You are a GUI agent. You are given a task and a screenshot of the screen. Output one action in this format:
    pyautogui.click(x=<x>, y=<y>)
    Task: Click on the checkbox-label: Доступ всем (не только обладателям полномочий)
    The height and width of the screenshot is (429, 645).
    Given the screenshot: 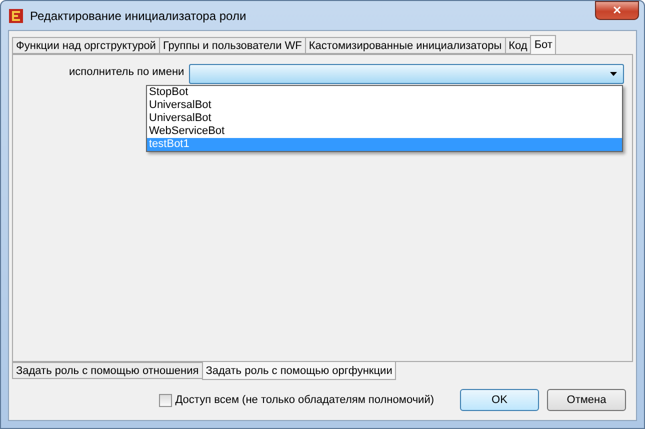 What is the action you would take?
    pyautogui.click(x=304, y=400)
    